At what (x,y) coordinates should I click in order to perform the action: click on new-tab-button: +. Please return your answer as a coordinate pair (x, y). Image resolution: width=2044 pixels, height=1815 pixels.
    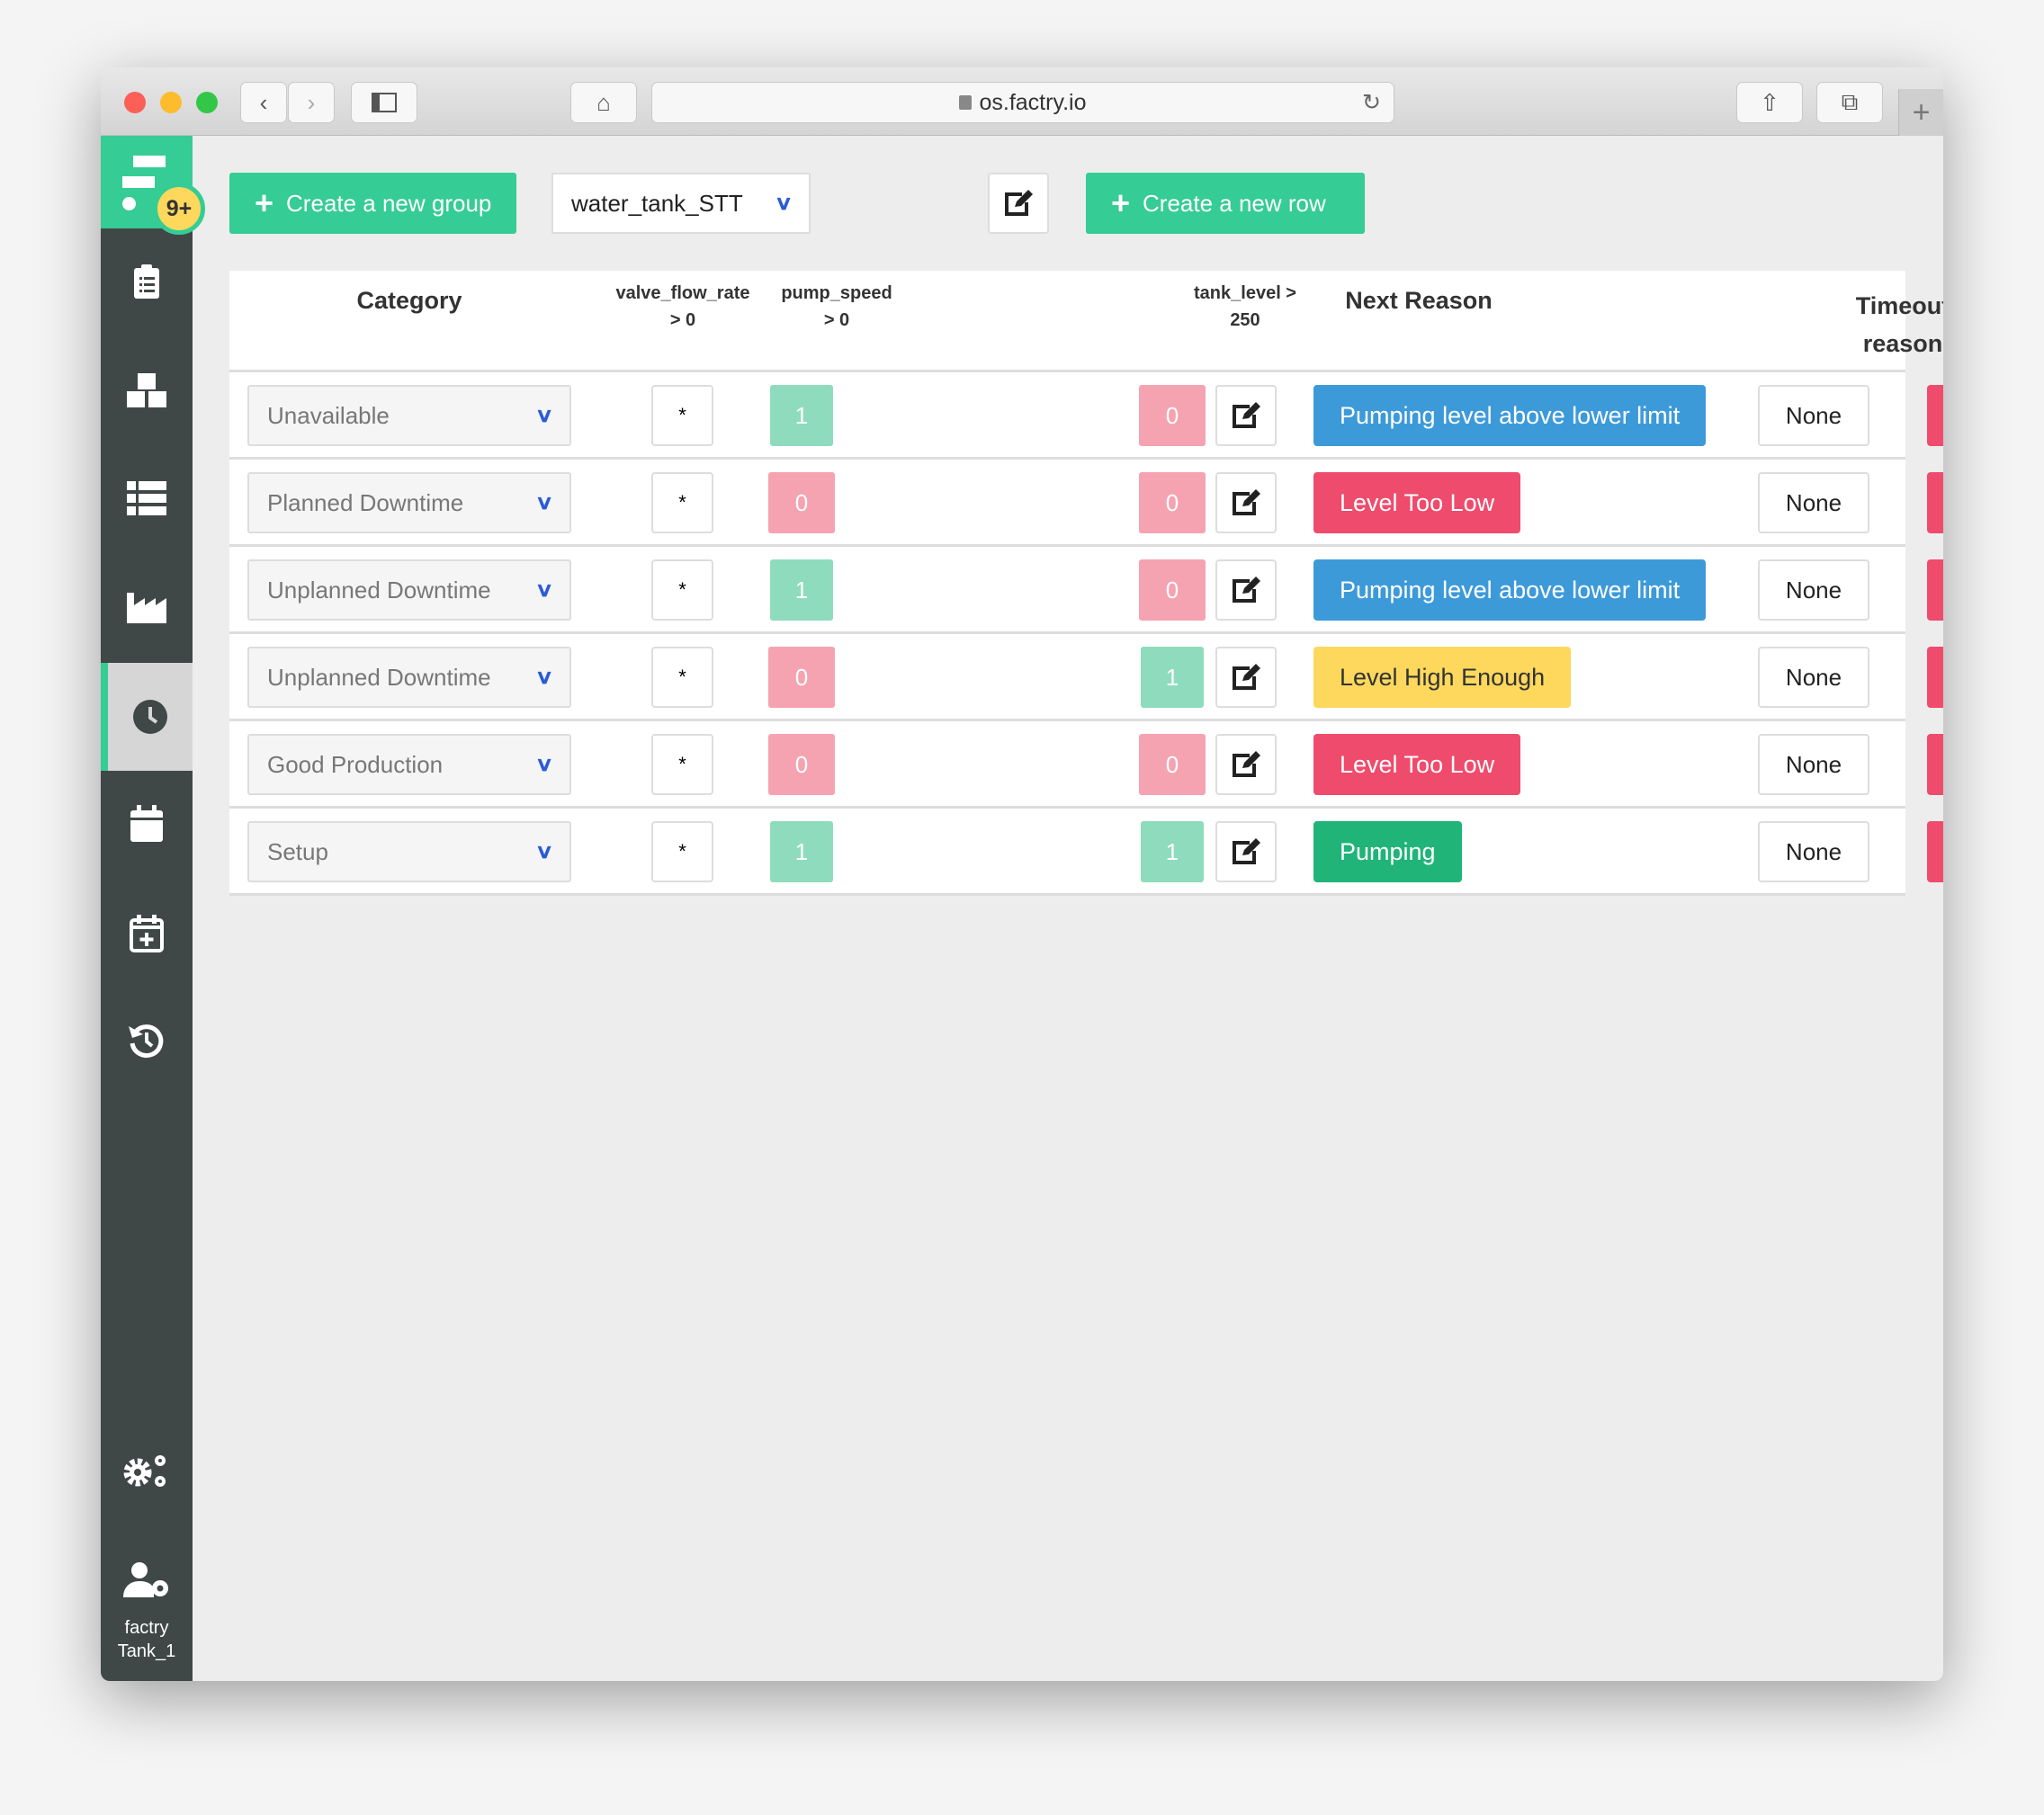
    Looking at the image, I should click on (1920, 113).